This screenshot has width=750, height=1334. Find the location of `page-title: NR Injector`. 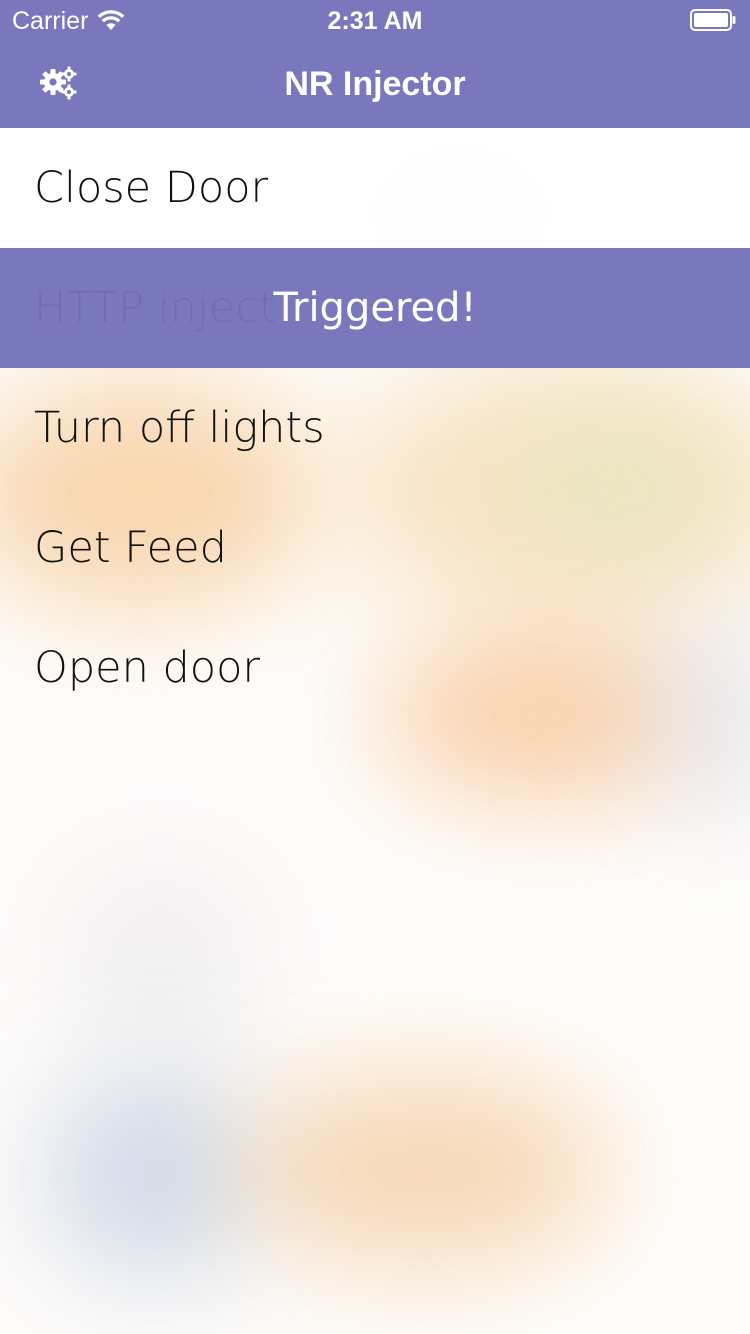

page-title: NR Injector is located at coordinates (375, 84).